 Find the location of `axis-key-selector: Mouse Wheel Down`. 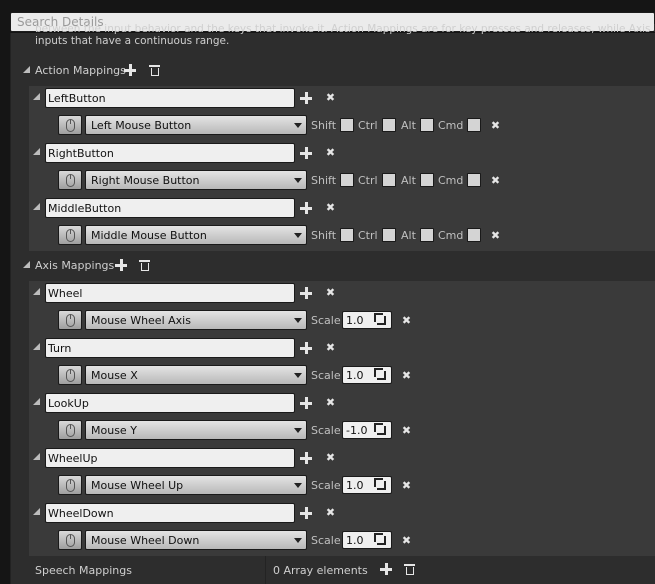

axis-key-selector: Mouse Wheel Down is located at coordinates (196, 540).